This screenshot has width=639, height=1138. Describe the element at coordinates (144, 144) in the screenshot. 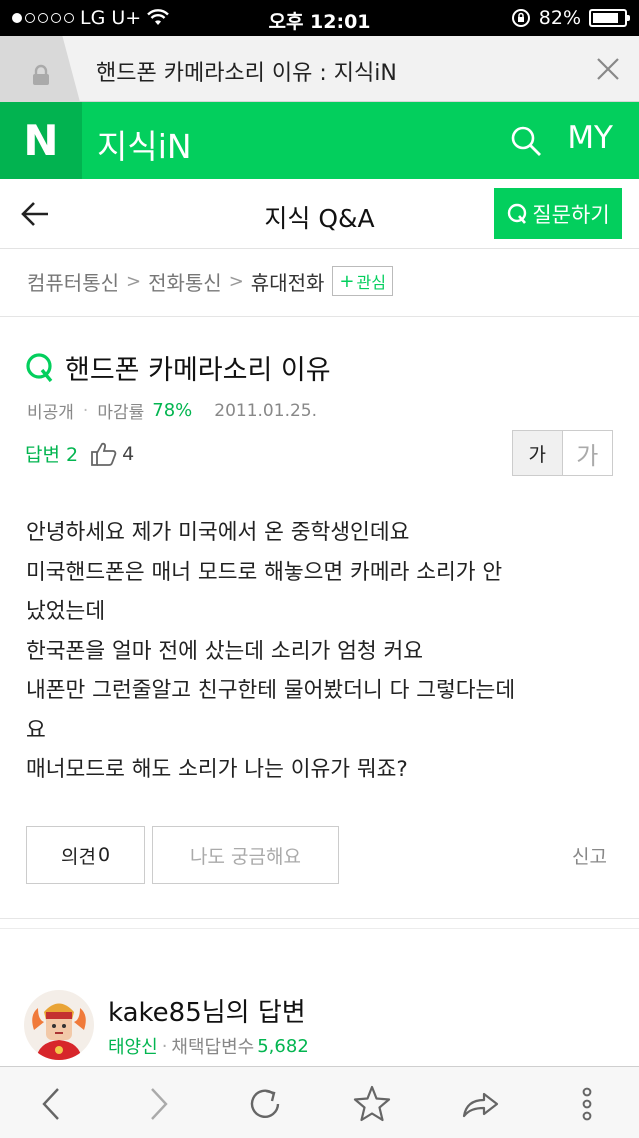

I see `service-title: 지식iN` at that location.